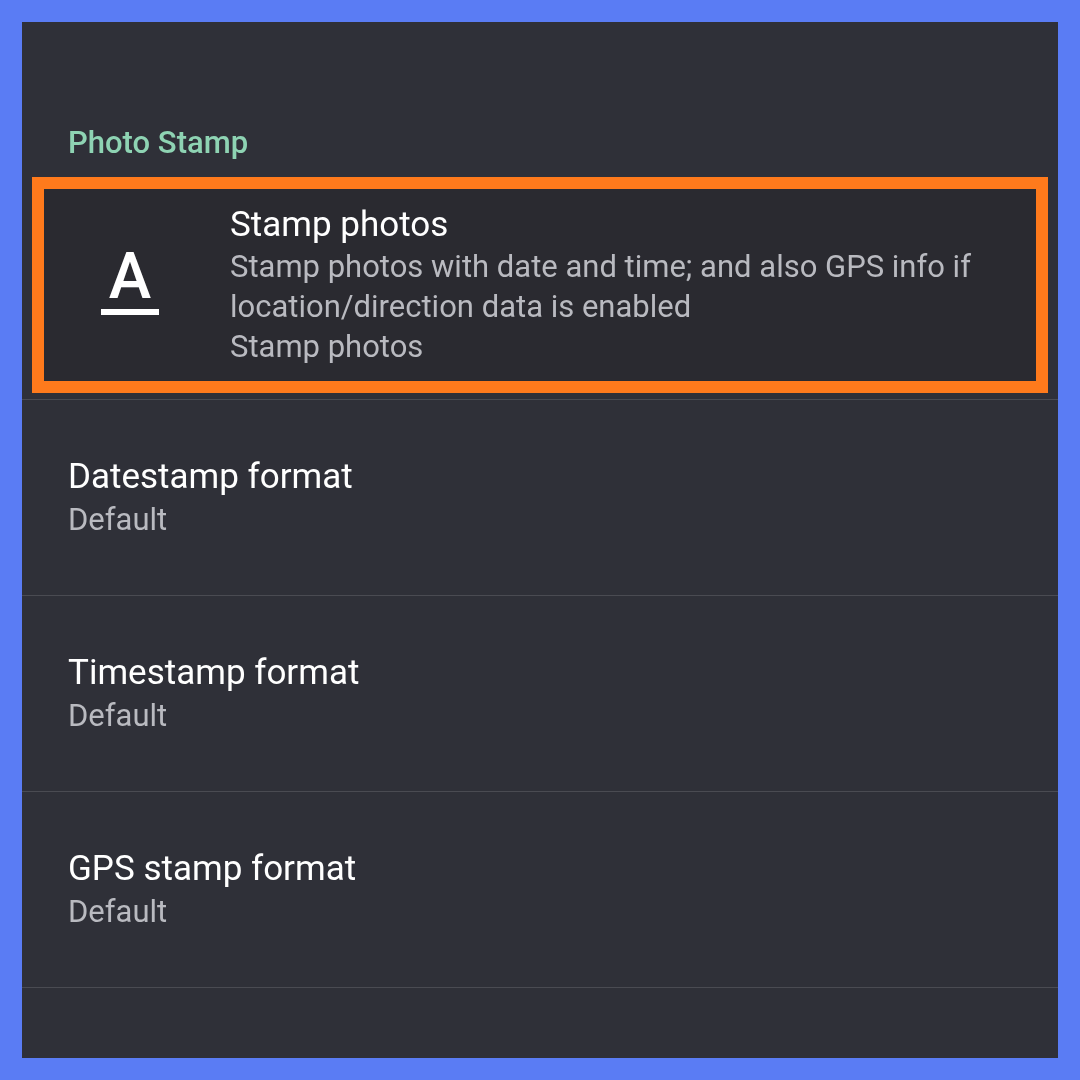  Describe the element at coordinates (211, 477) in the screenshot. I see `item-title: Datestamp format` at that location.